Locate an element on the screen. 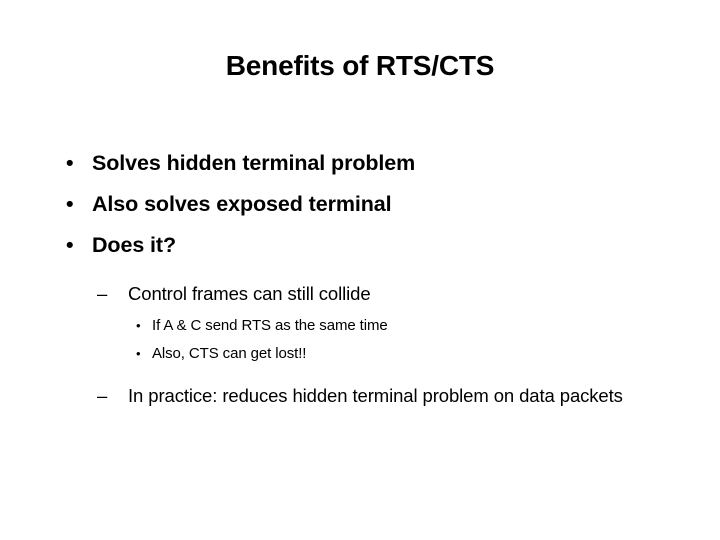 The image size is (720, 540). list-item-label: Control frames can still collide is located at coordinates (249, 293).